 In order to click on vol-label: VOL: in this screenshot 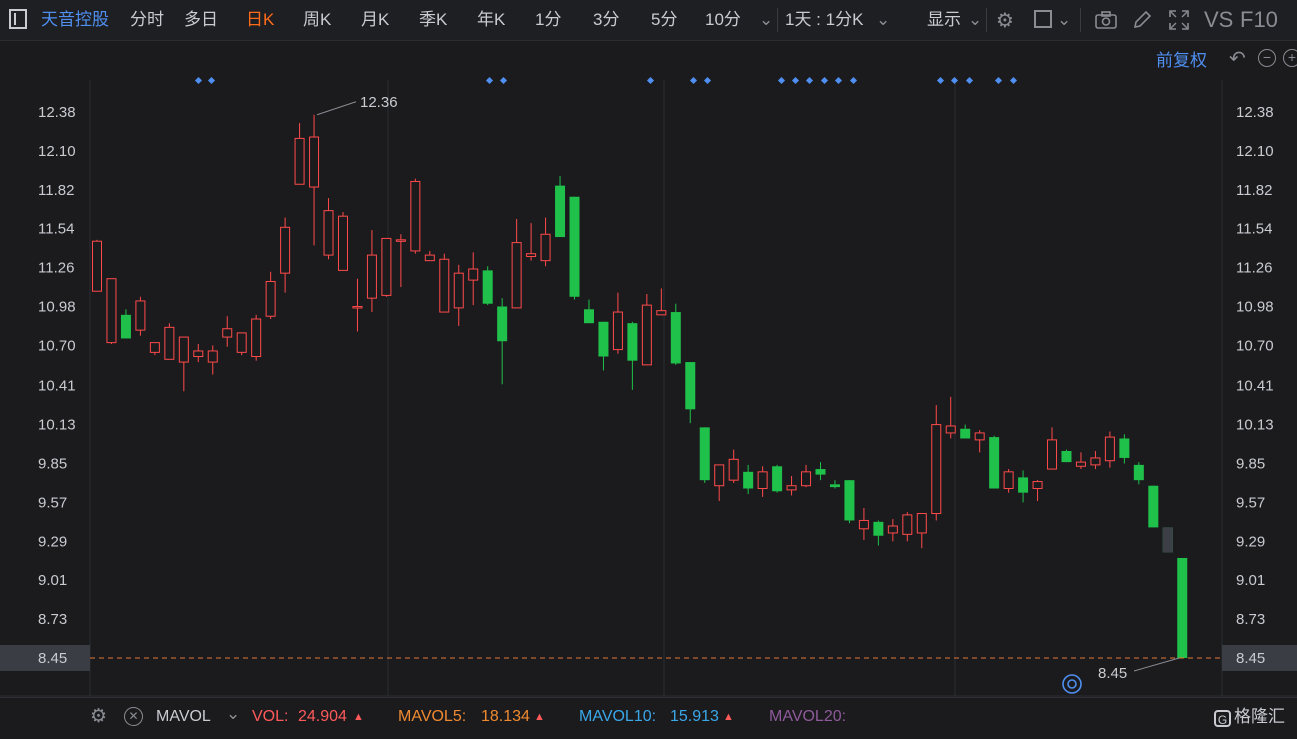, I will do `click(270, 716)`.